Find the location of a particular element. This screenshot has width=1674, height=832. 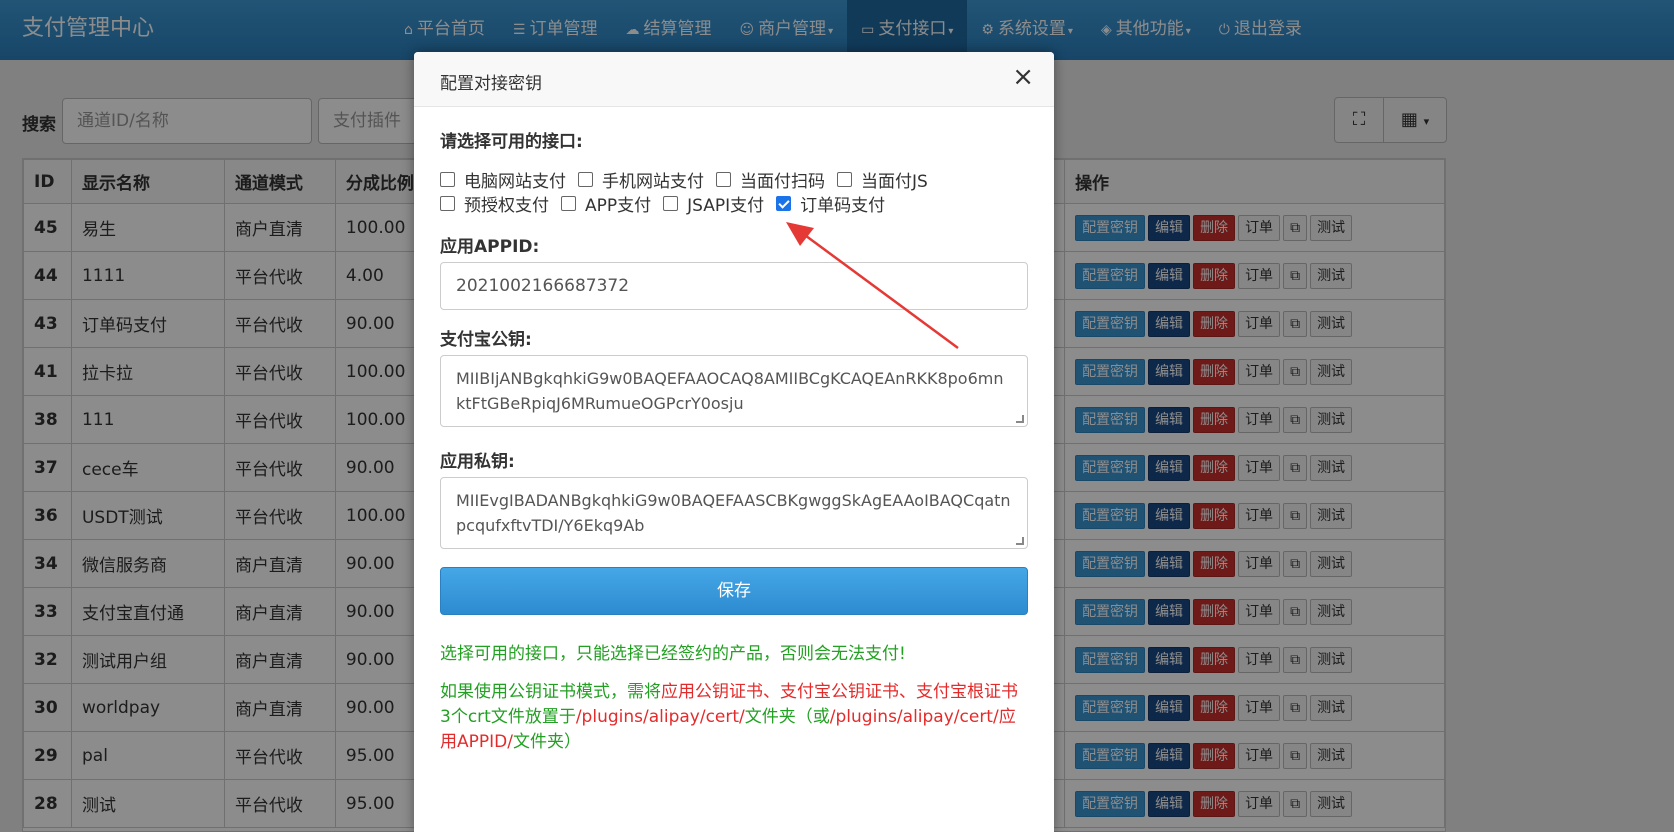

appid-input: 2021002166687372 is located at coordinates (734, 286).